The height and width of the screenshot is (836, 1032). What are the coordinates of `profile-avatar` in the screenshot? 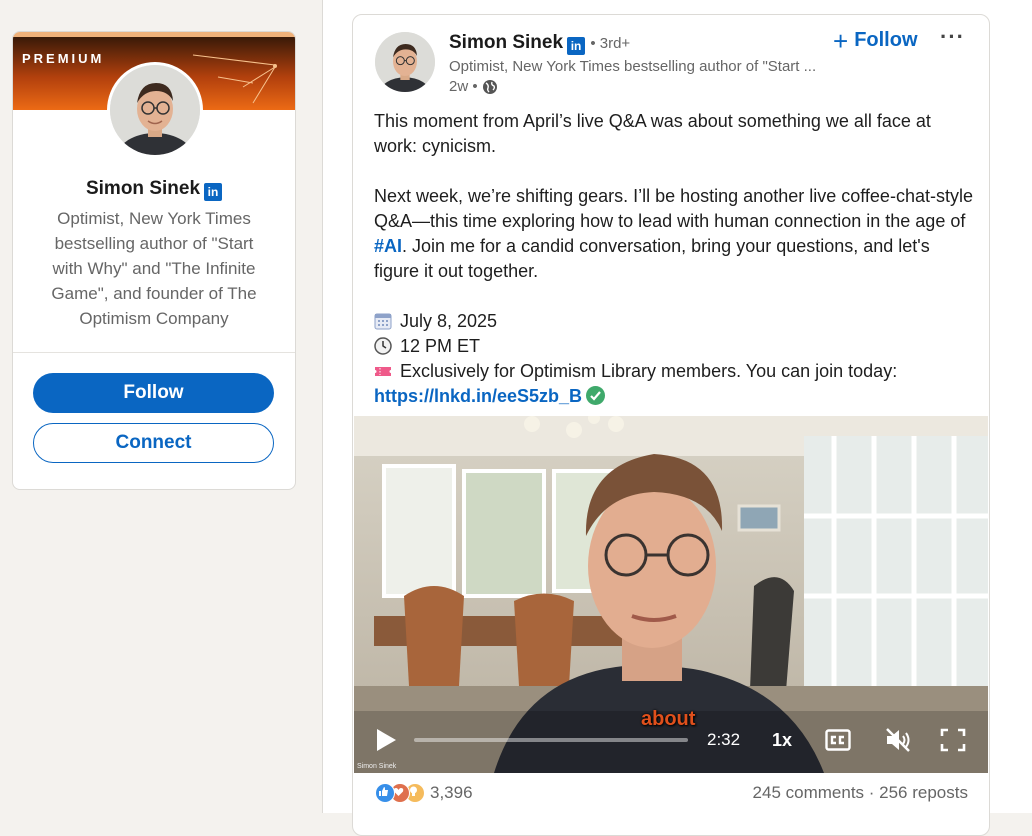 It's located at (155, 110).